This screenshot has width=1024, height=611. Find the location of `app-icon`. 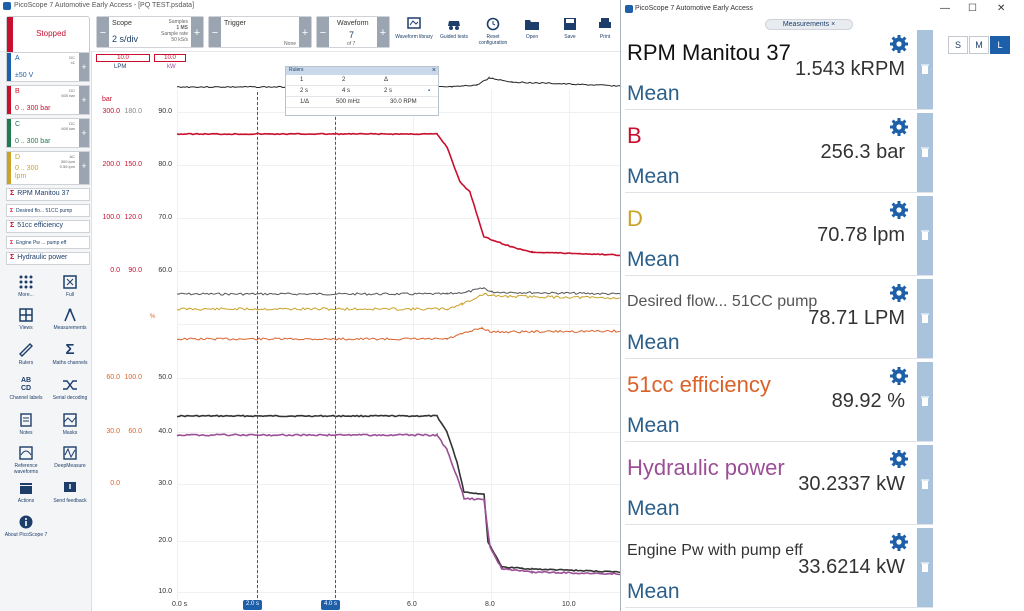

app-icon is located at coordinates (629, 9).